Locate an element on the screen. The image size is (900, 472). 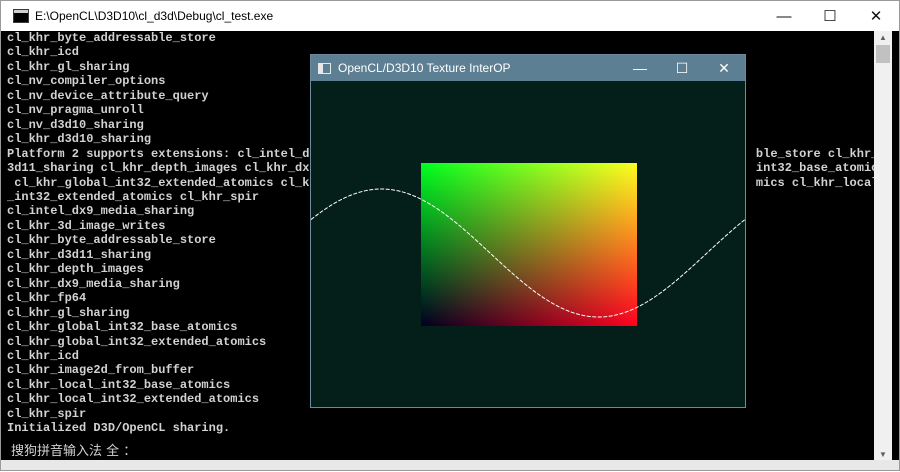
console-bottom-strip is located at coordinates (450, 465).